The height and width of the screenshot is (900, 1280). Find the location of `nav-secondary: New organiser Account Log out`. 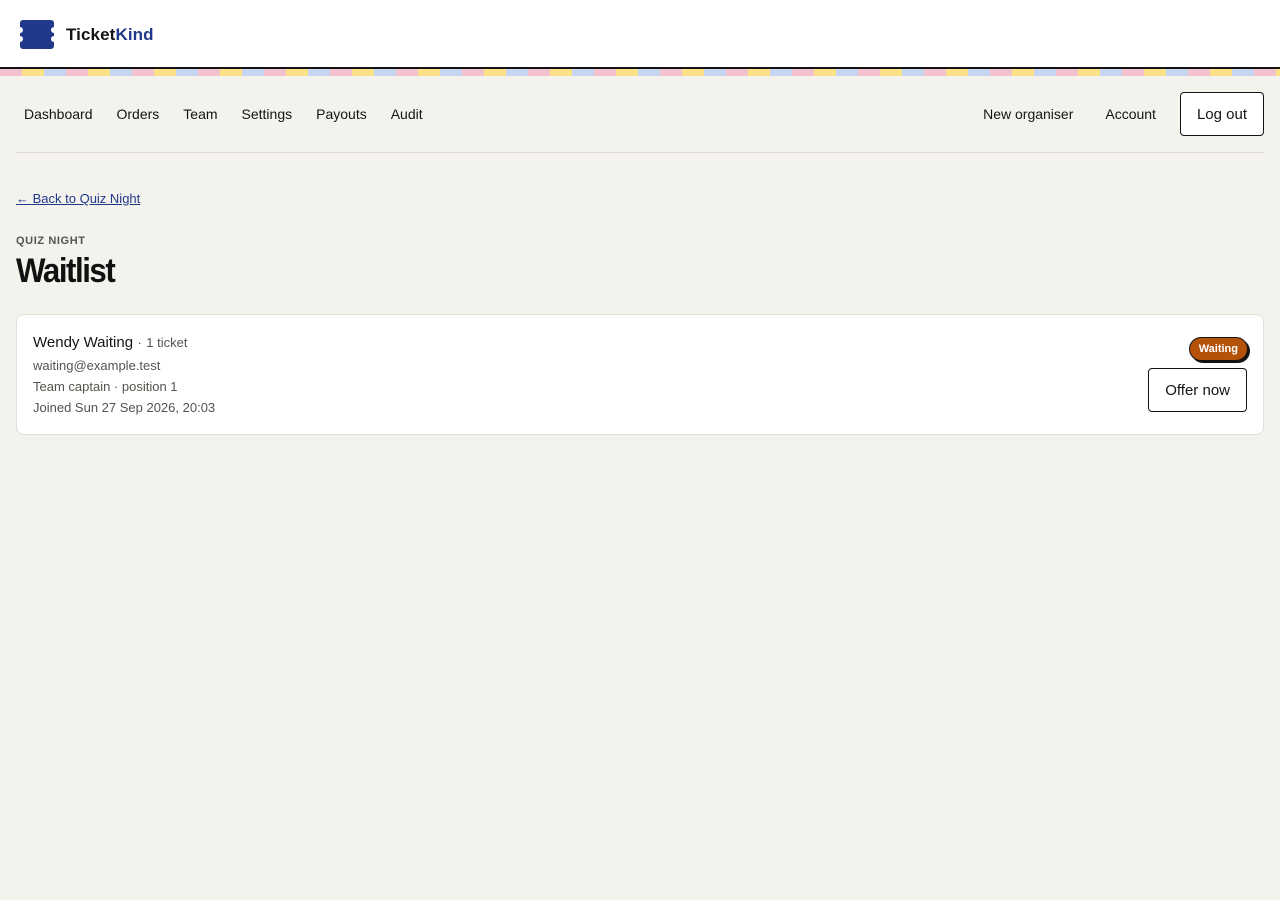

nav-secondary: New organiser Account Log out is located at coordinates (1119, 114).